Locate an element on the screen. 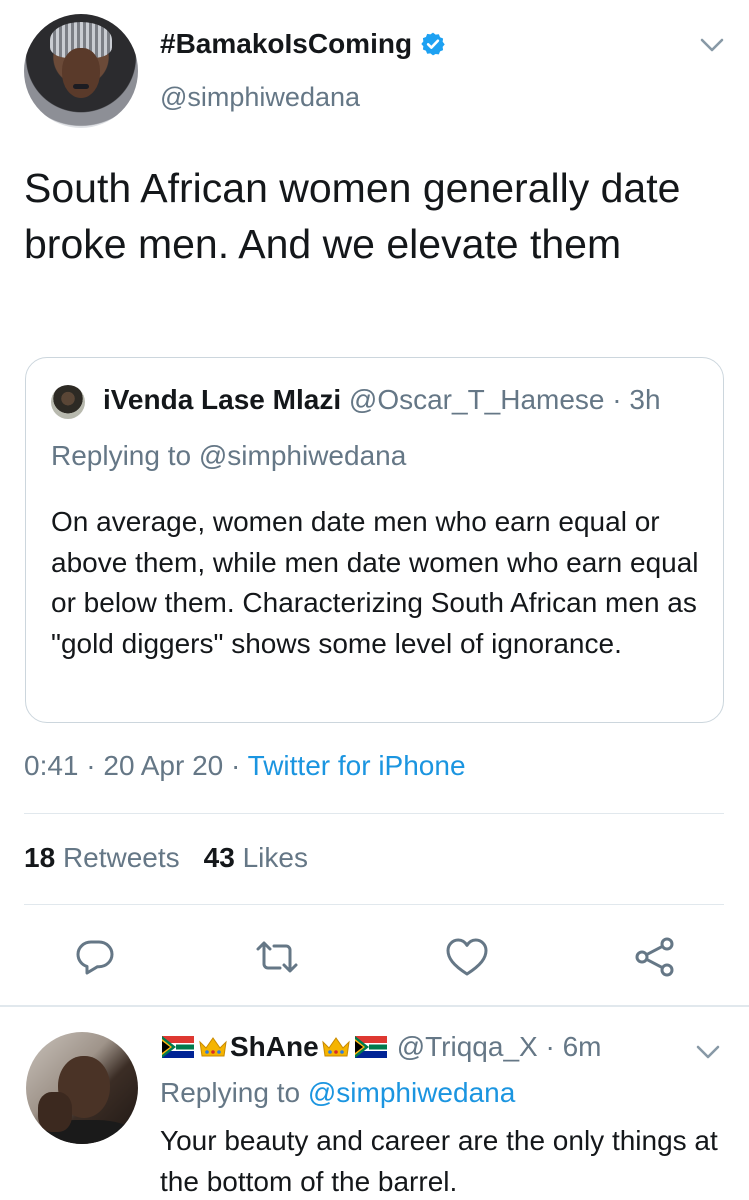 The width and height of the screenshot is (749, 1200). reply-header: ShAne @Triqqa_X · 6m is located at coordinates (380, 1047).